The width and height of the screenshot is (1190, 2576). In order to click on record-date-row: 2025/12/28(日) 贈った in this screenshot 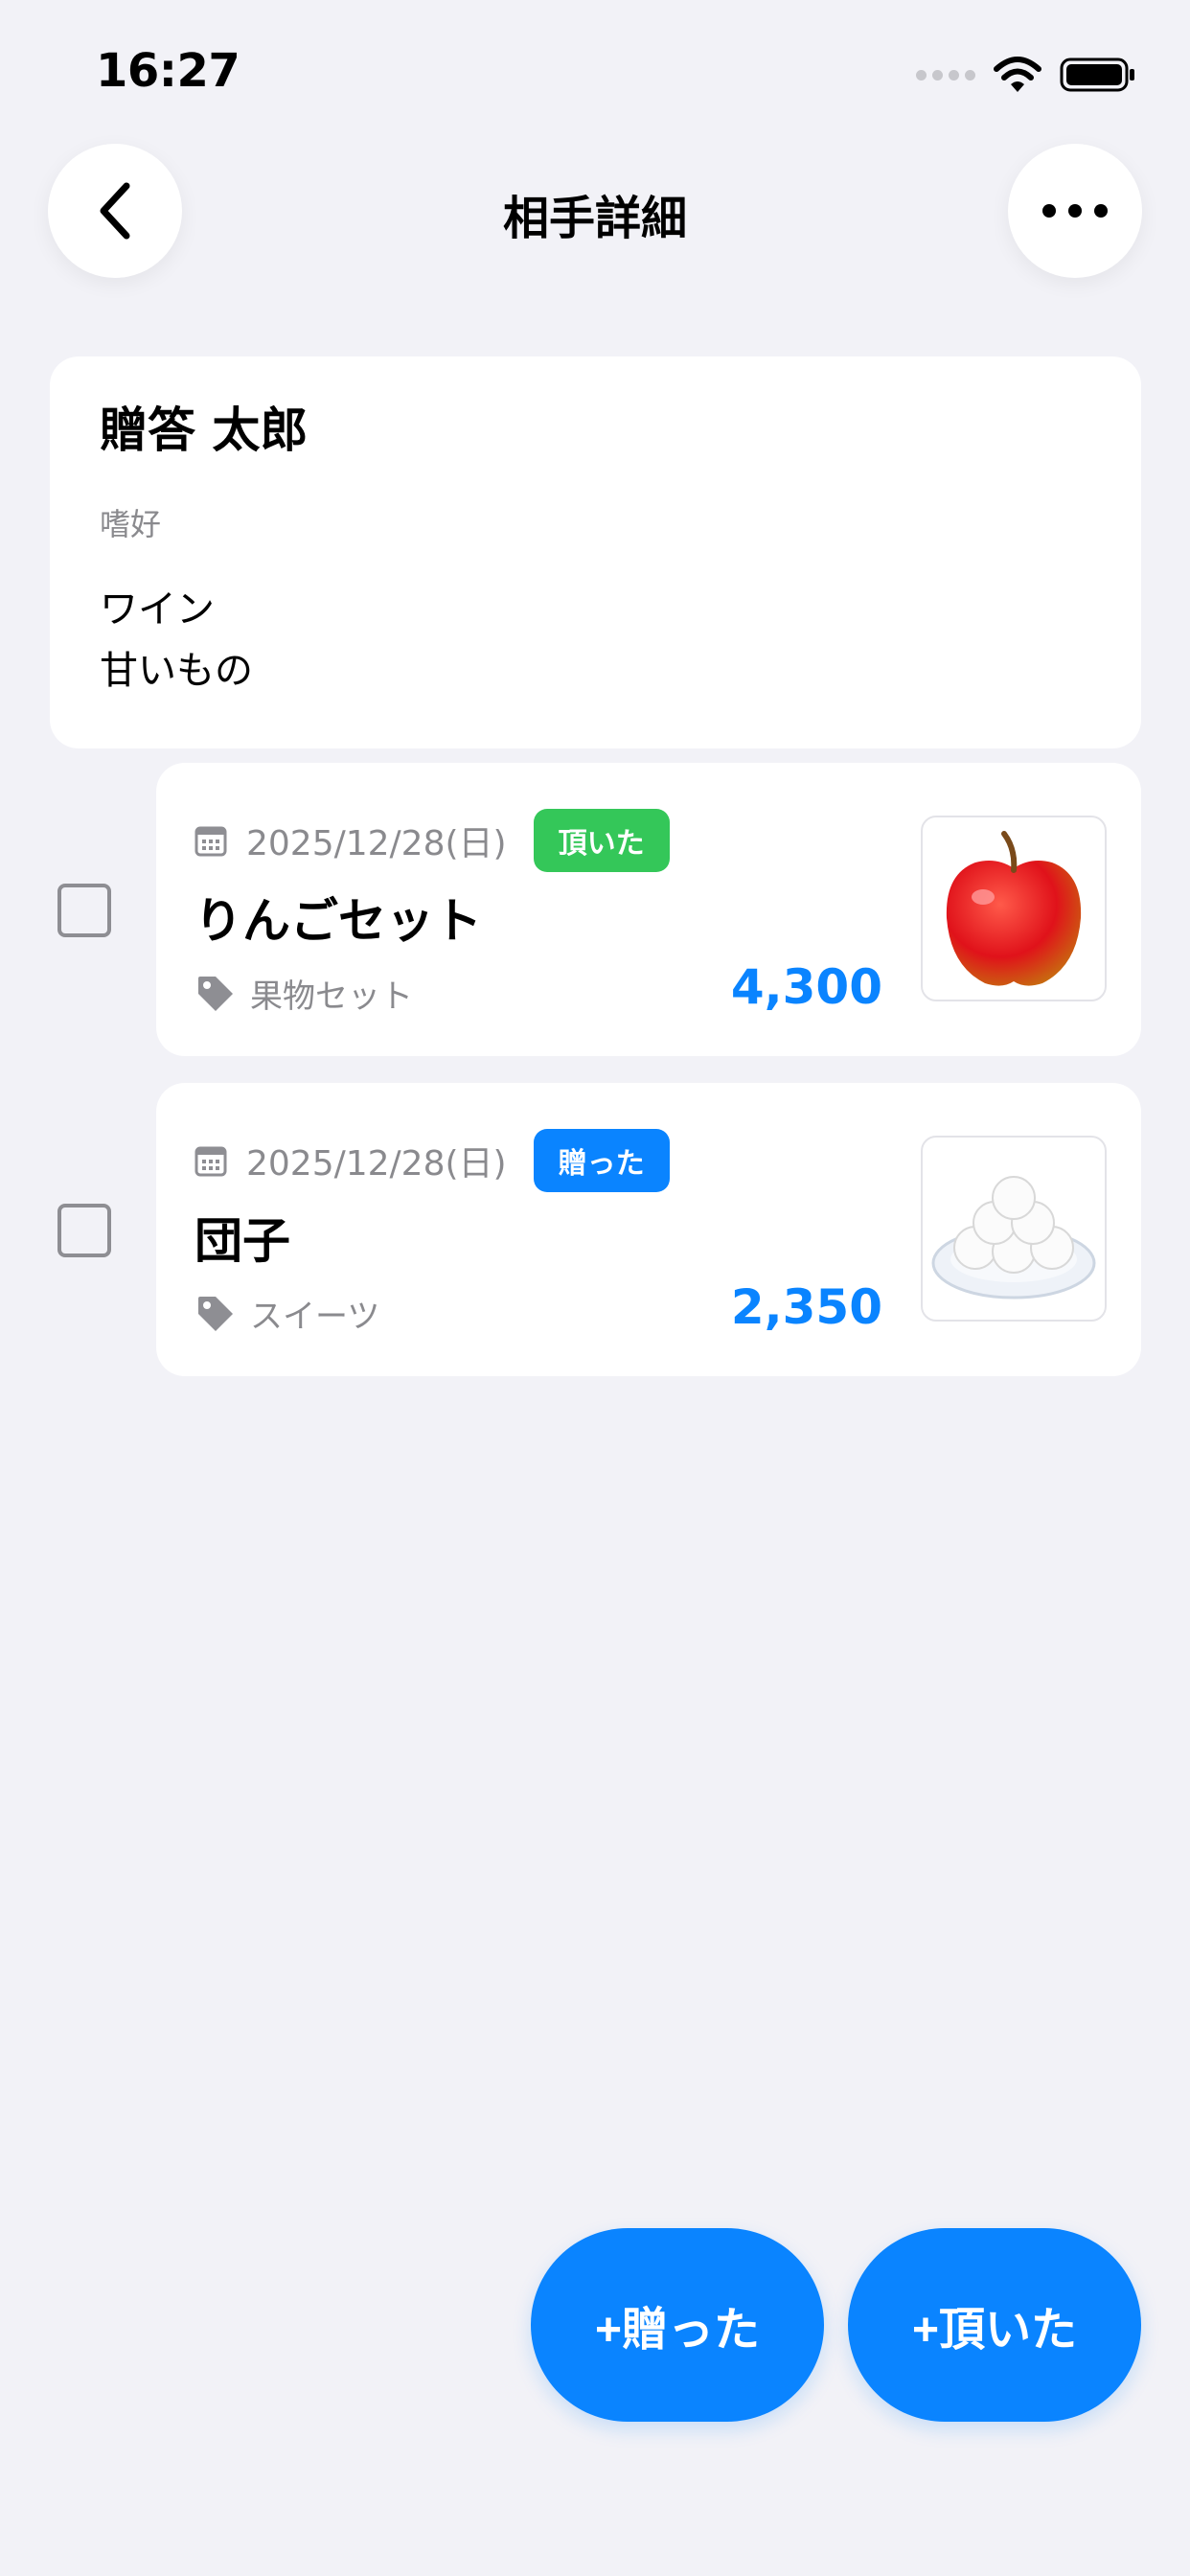, I will do `click(433, 1160)`.